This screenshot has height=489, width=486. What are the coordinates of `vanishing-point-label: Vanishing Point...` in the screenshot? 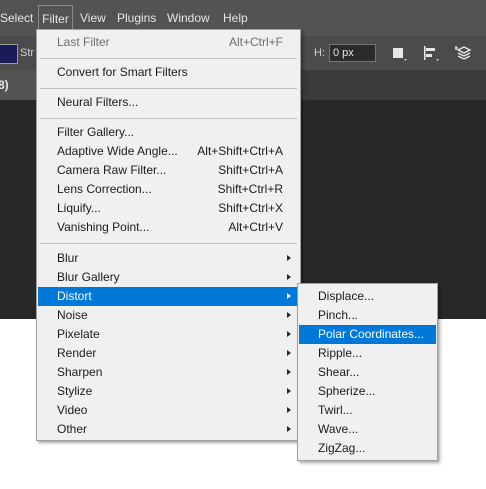 It's located at (103, 227).